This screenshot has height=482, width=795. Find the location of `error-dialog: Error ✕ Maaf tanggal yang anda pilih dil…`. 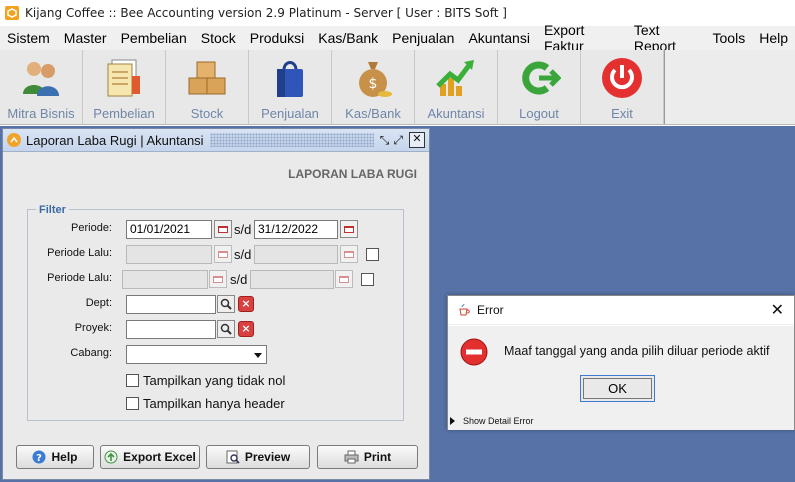

error-dialog: Error ✕ Maaf tanggal yang anda pilih dil… is located at coordinates (621, 362).